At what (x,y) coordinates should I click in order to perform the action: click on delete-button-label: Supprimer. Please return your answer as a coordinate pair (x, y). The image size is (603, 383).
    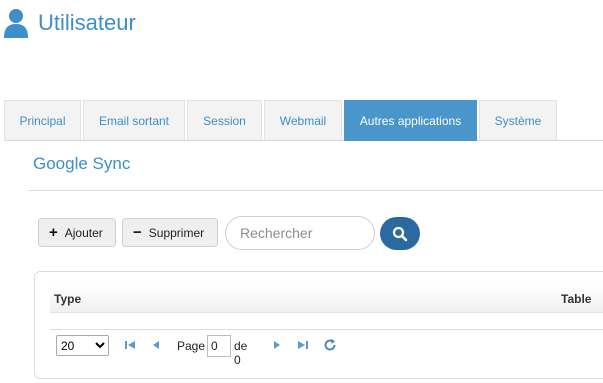
    Looking at the image, I should click on (176, 232).